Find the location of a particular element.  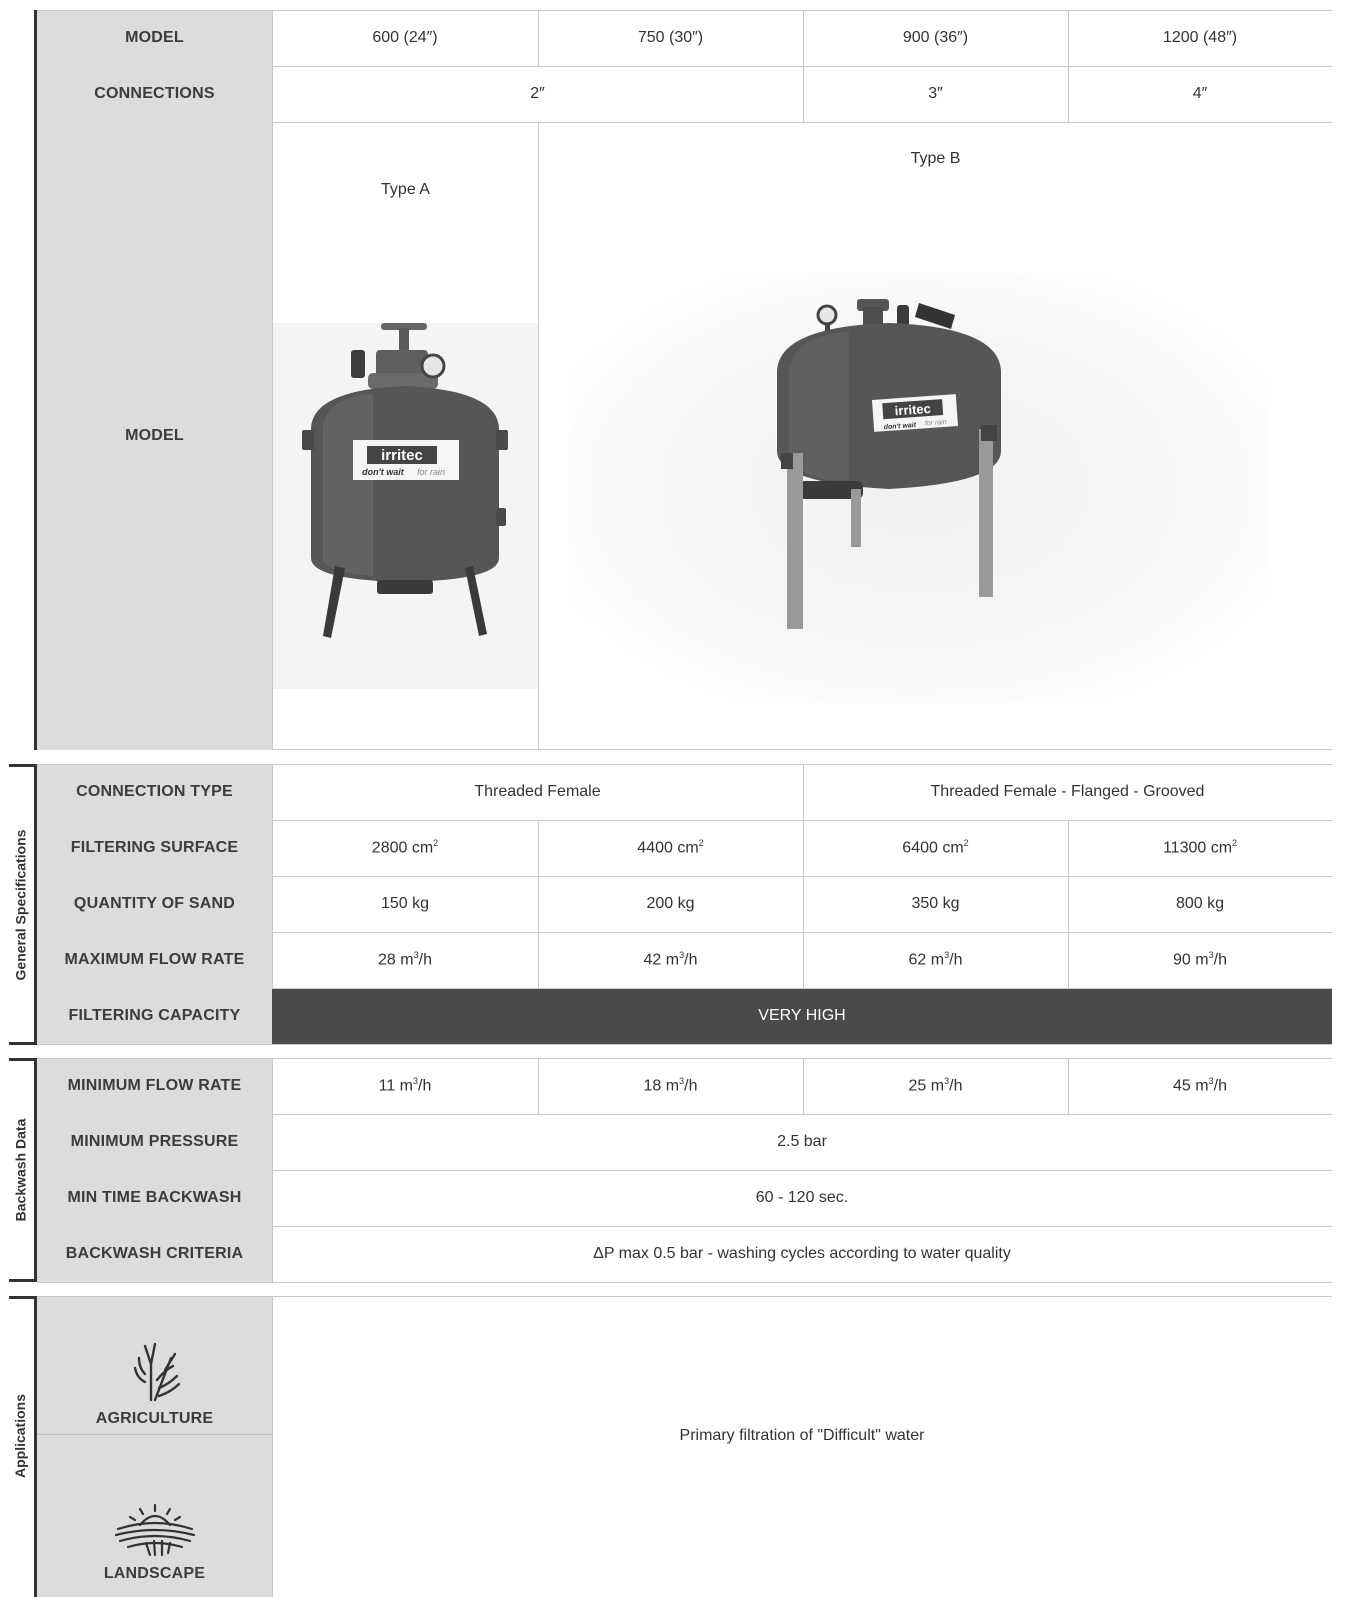

image-row-header-label: MODEL is located at coordinates (154, 435).